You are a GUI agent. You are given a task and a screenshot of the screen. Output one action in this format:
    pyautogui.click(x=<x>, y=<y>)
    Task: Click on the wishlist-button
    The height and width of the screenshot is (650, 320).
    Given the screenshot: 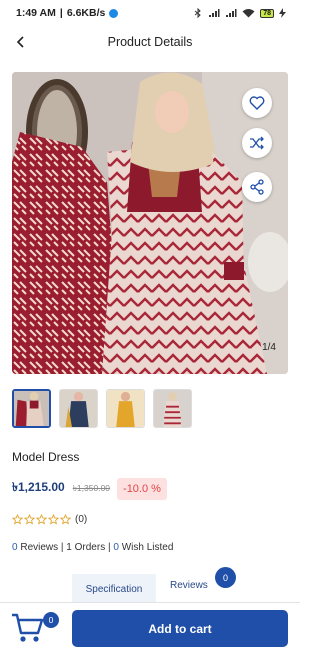 What is the action you would take?
    pyautogui.click(x=257, y=103)
    